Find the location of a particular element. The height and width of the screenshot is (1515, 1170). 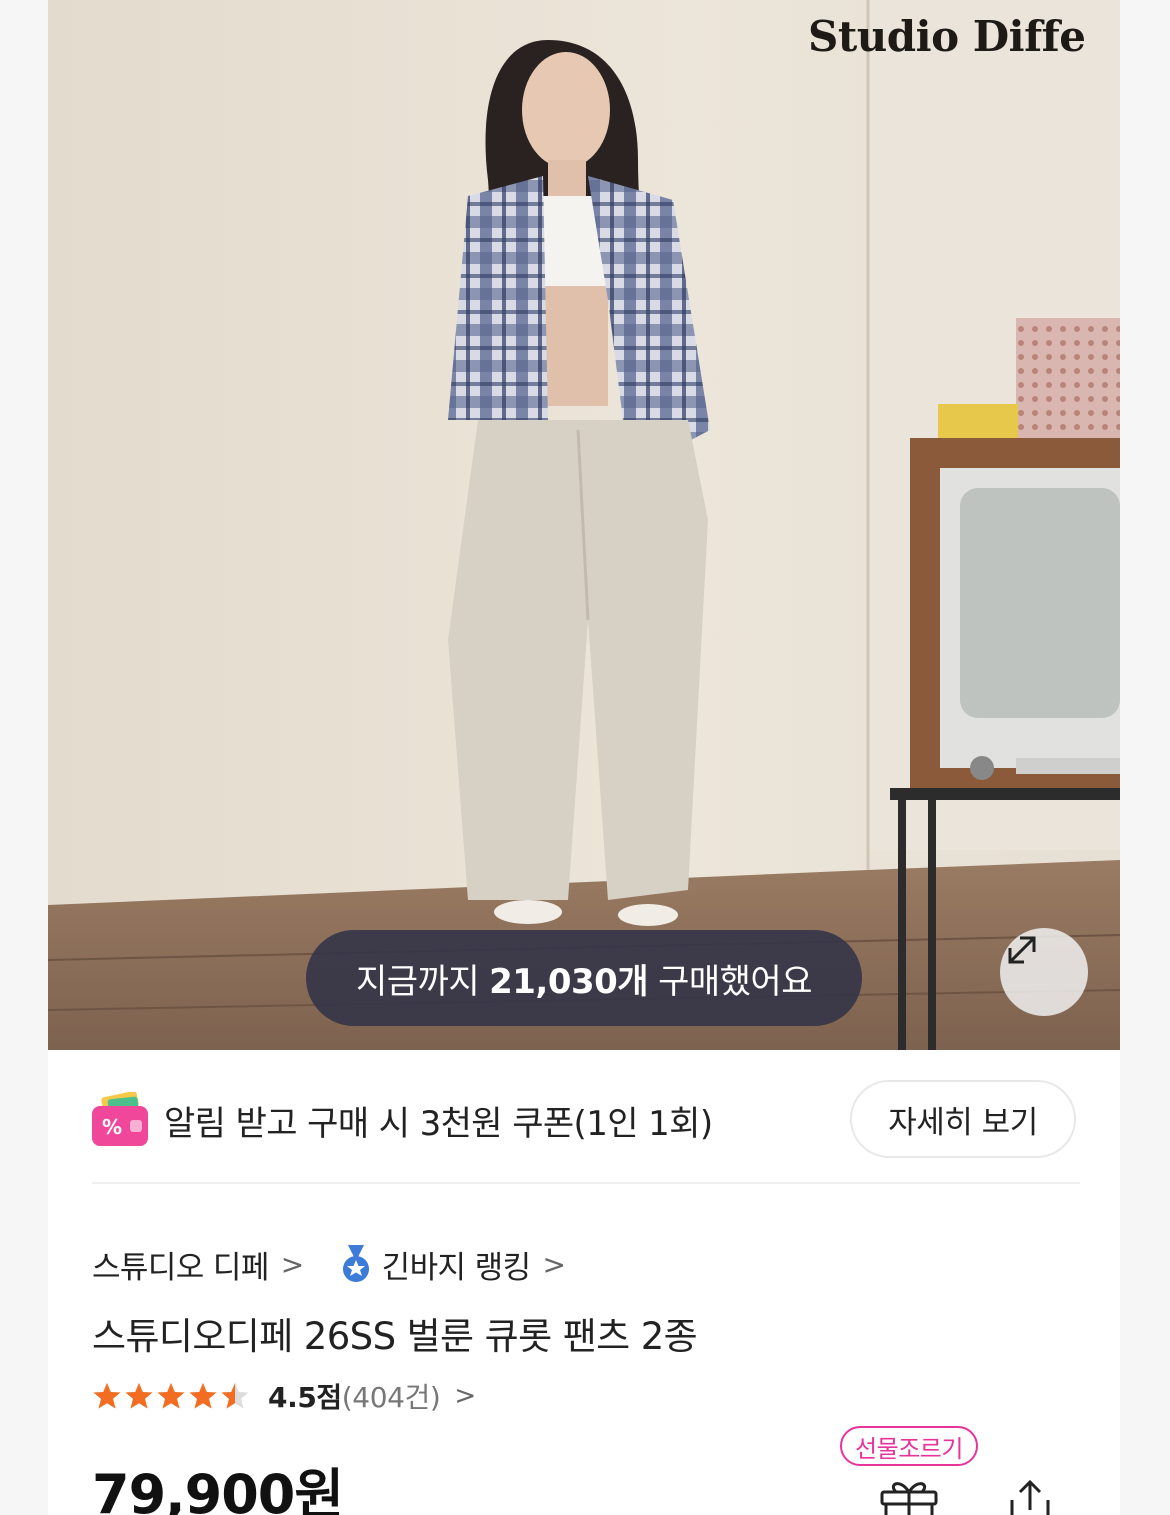

product-price: 79,900원 is located at coordinates (218, 1489).